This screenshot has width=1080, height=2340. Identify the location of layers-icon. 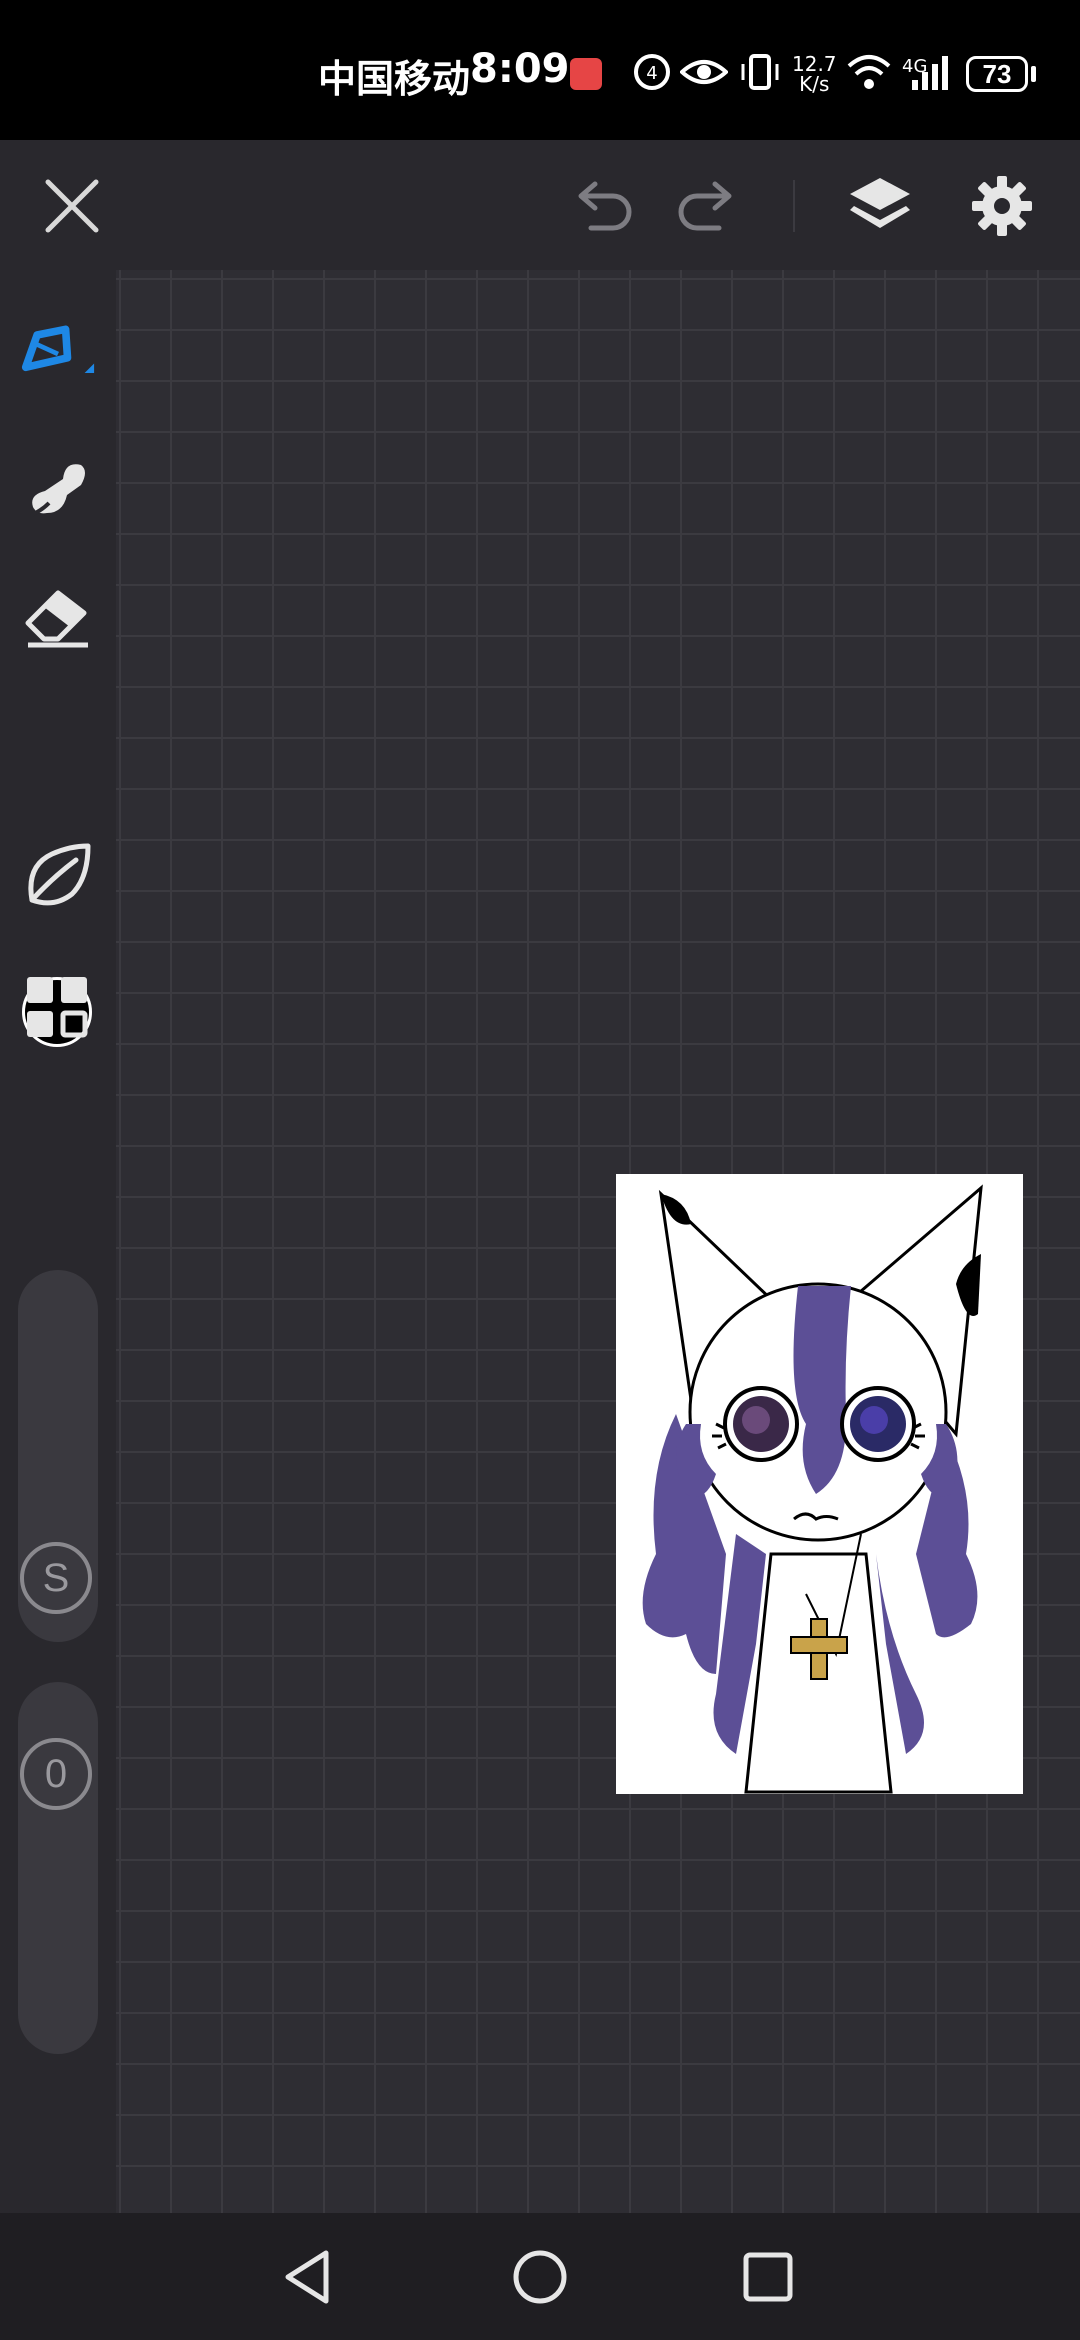
(880, 203).